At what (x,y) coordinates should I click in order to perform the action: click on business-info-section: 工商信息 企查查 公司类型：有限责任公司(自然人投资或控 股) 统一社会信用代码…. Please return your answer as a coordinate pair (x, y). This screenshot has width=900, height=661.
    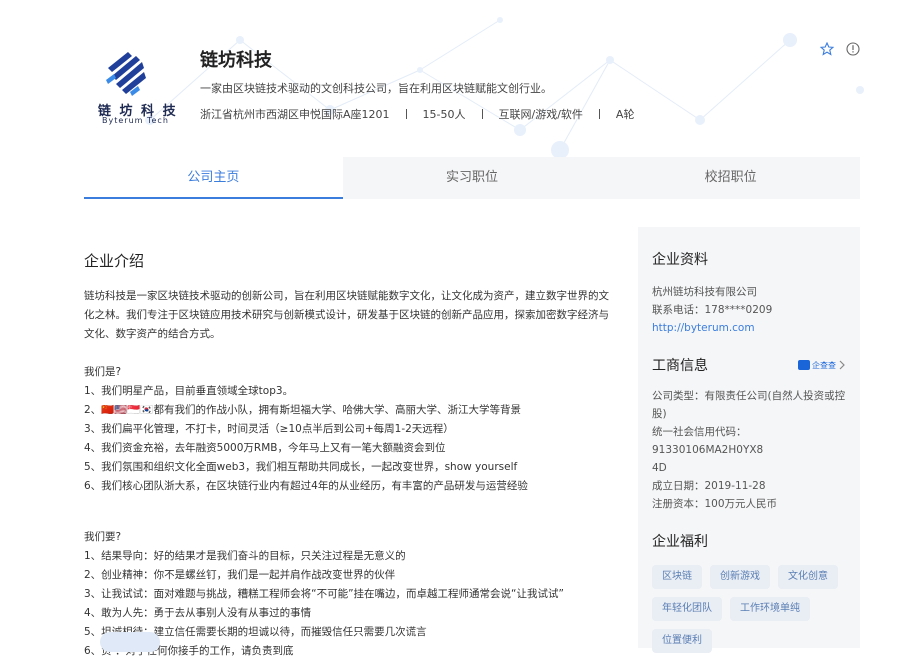
    Looking at the image, I should click on (749, 434).